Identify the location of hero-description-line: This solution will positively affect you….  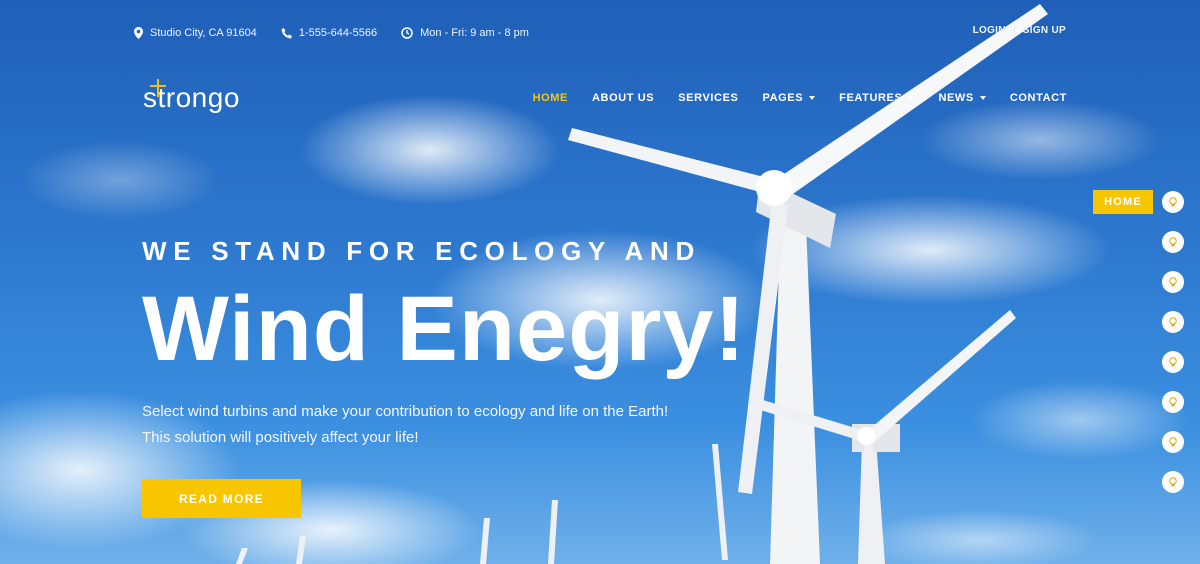
(280, 437).